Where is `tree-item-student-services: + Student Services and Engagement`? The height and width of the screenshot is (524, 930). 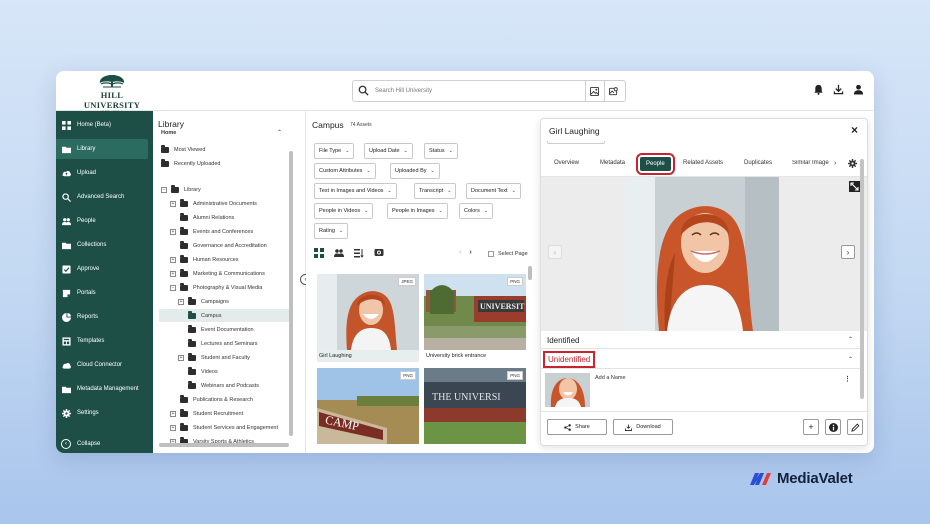
tree-item-student-services: + Student Services and Engagement is located at coordinates (229, 427).